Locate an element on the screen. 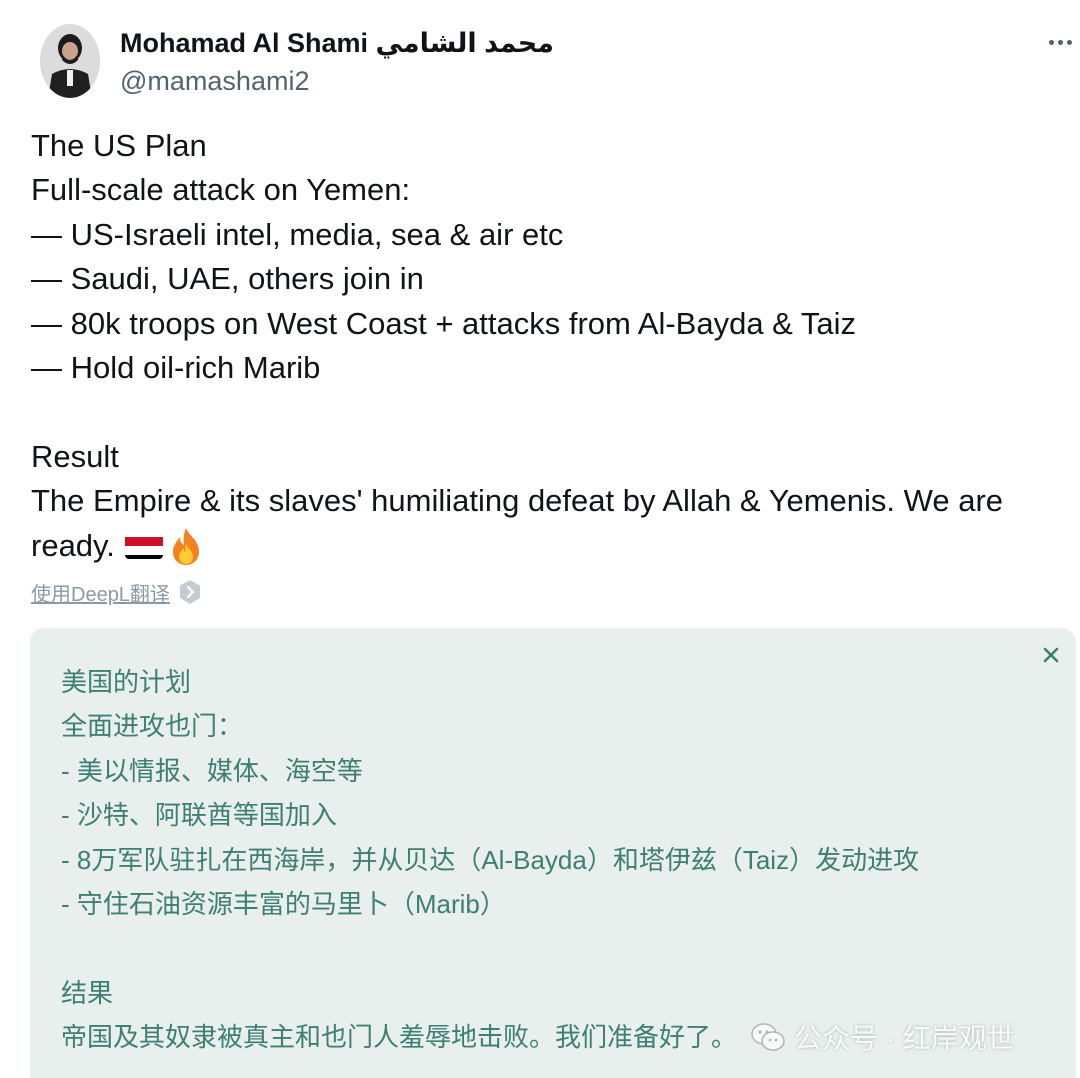  tweet-last-line: ready. is located at coordinates (551, 546).